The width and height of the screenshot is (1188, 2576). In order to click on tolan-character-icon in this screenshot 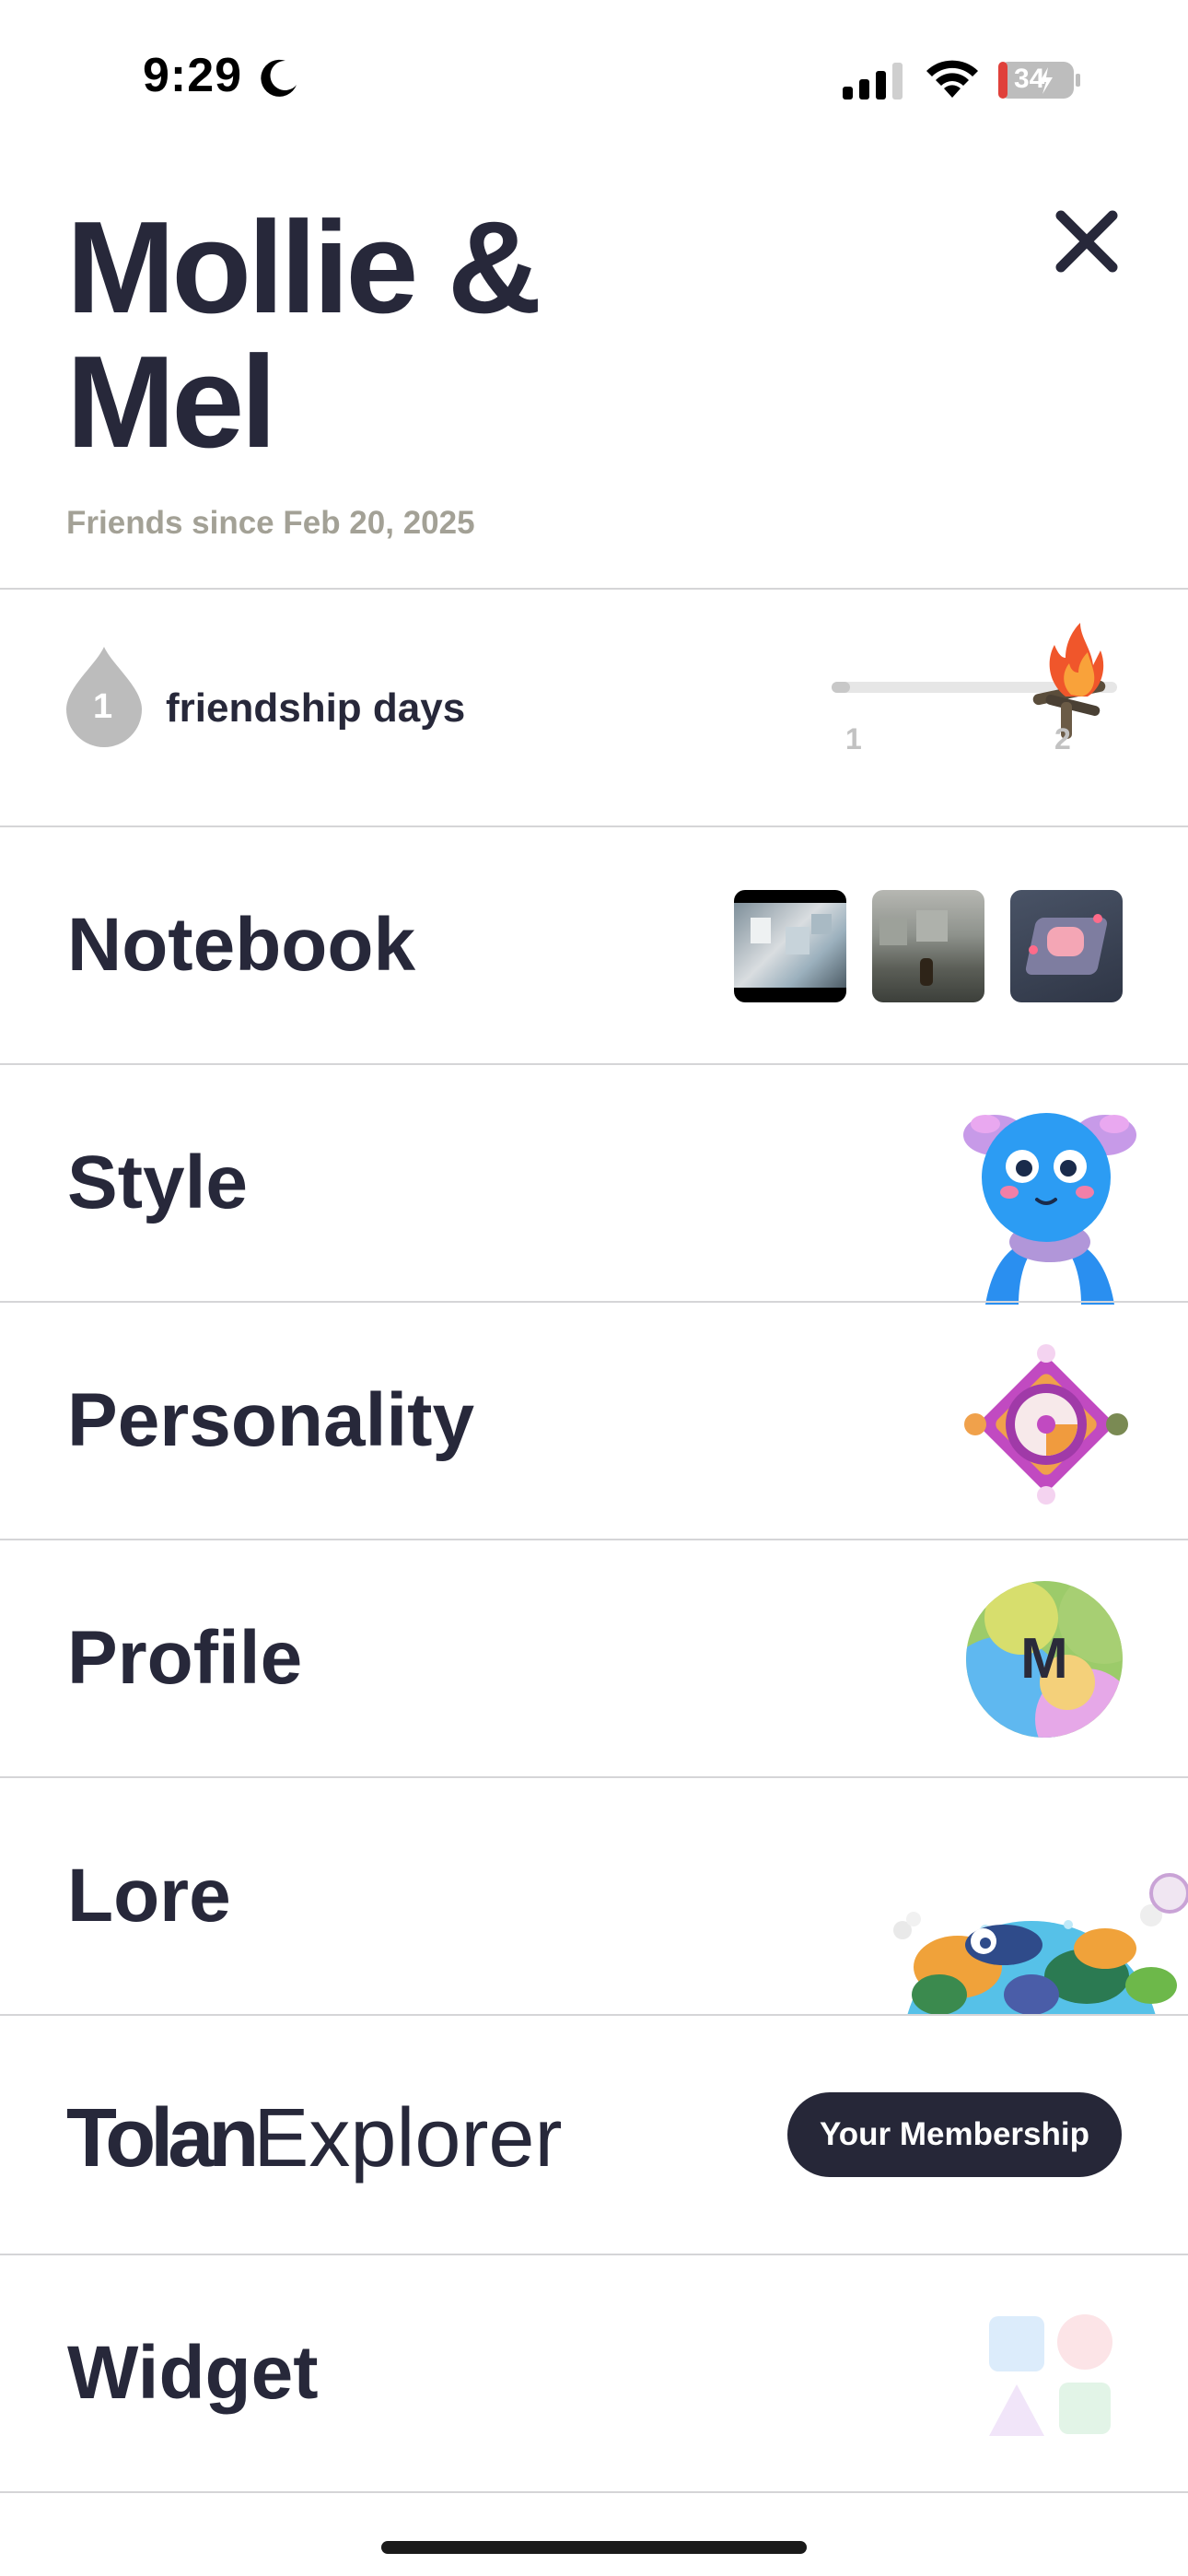, I will do `click(1049, 1209)`.